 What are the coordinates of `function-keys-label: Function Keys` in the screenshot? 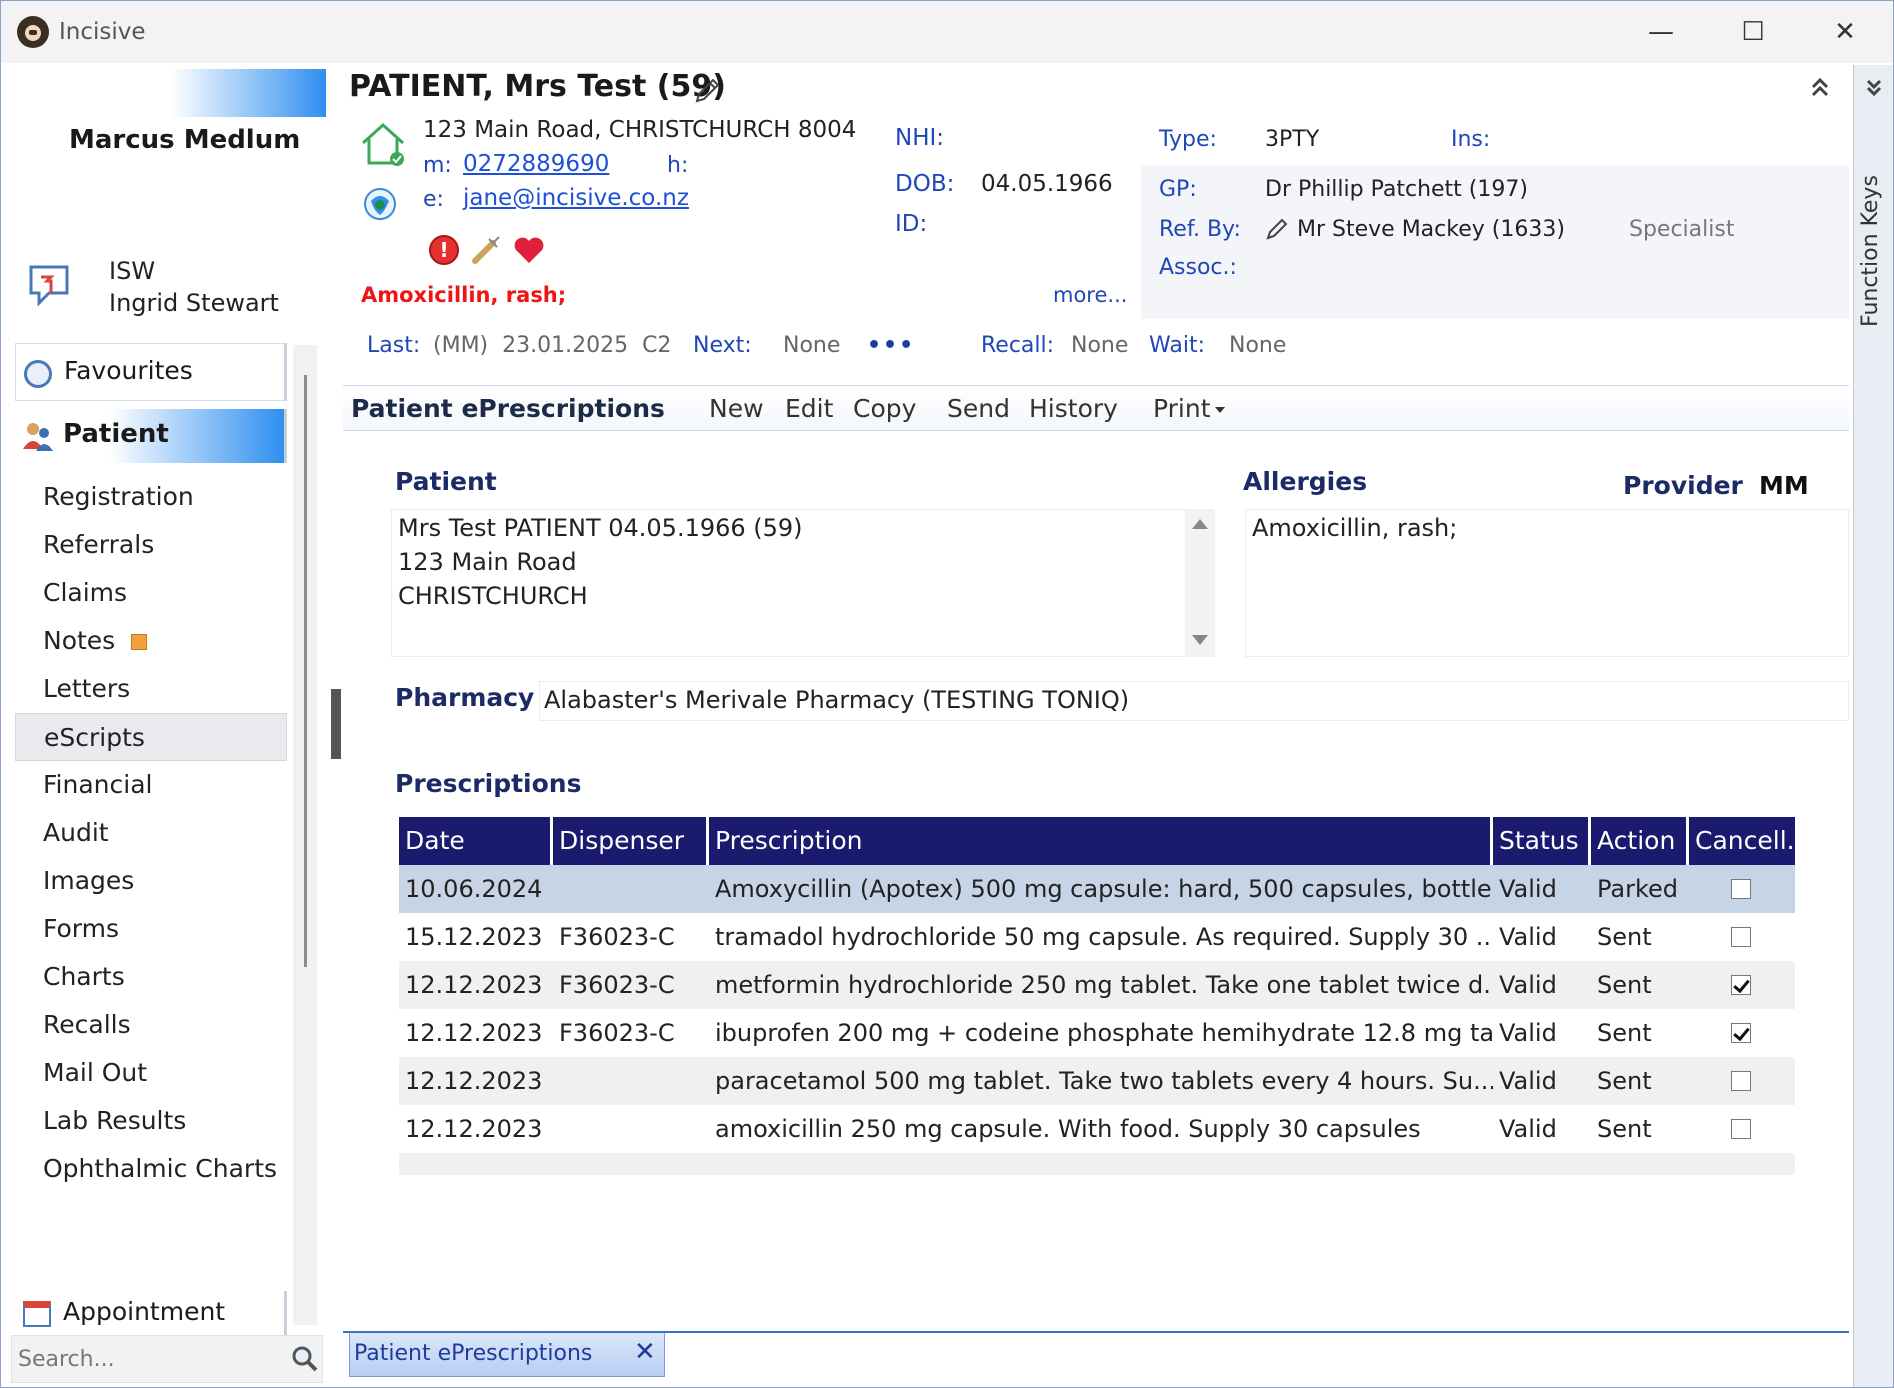 It's located at (1874, 251).